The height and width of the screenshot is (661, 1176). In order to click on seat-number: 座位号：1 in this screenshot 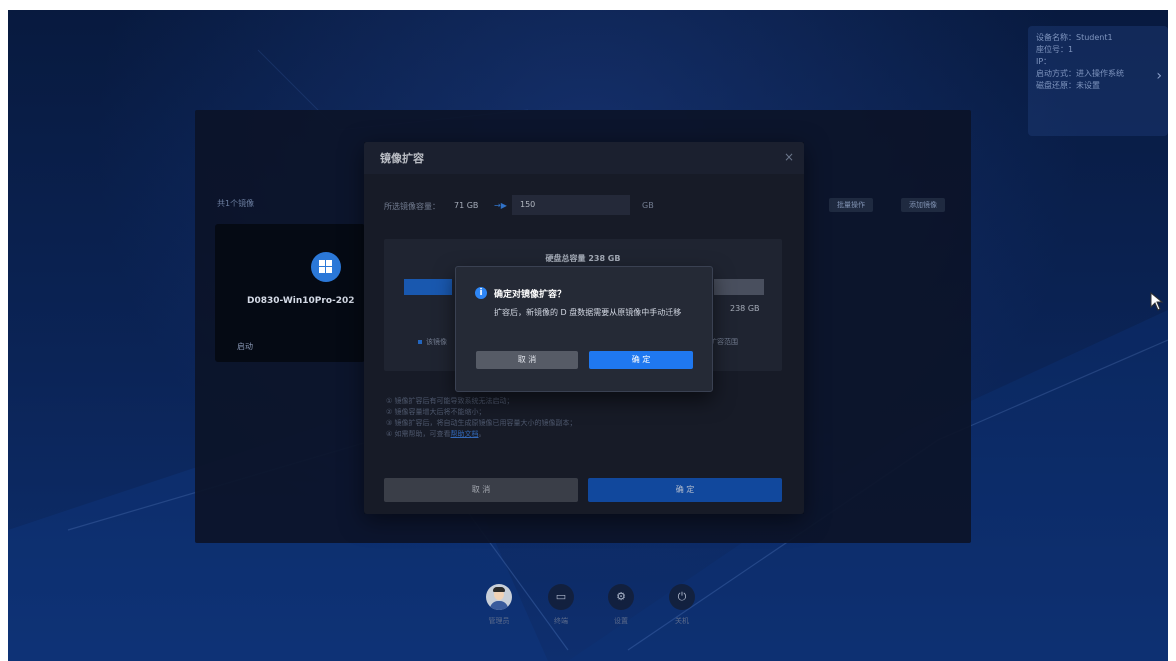, I will do `click(1055, 49)`.